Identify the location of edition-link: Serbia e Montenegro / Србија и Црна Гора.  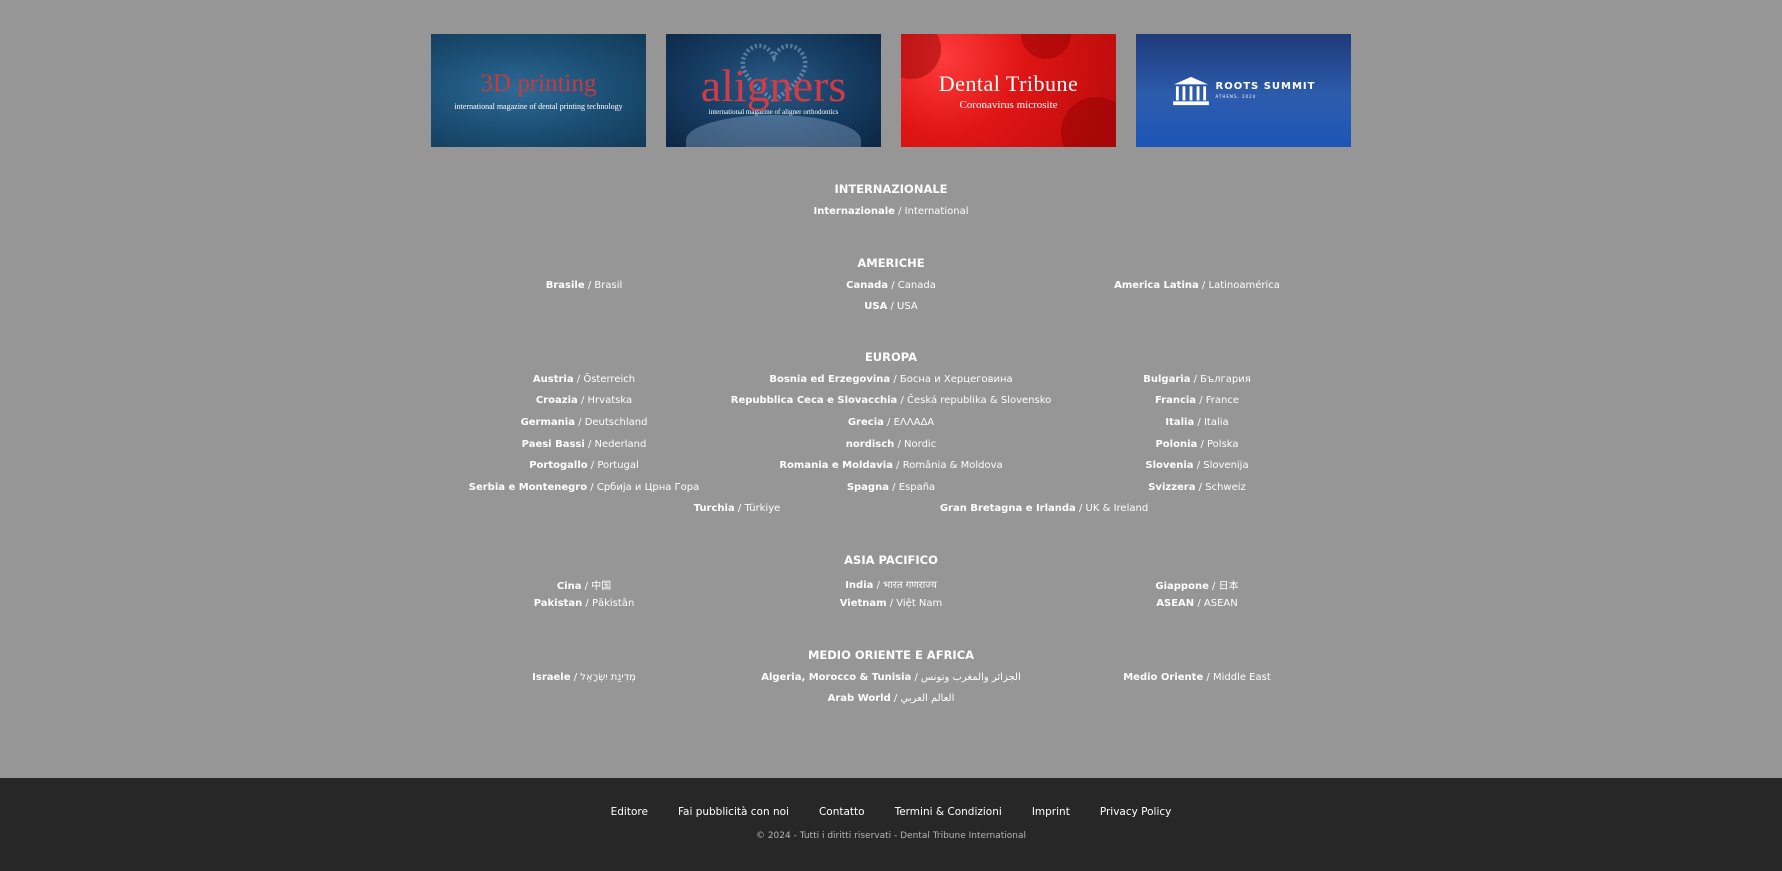
(584, 487).